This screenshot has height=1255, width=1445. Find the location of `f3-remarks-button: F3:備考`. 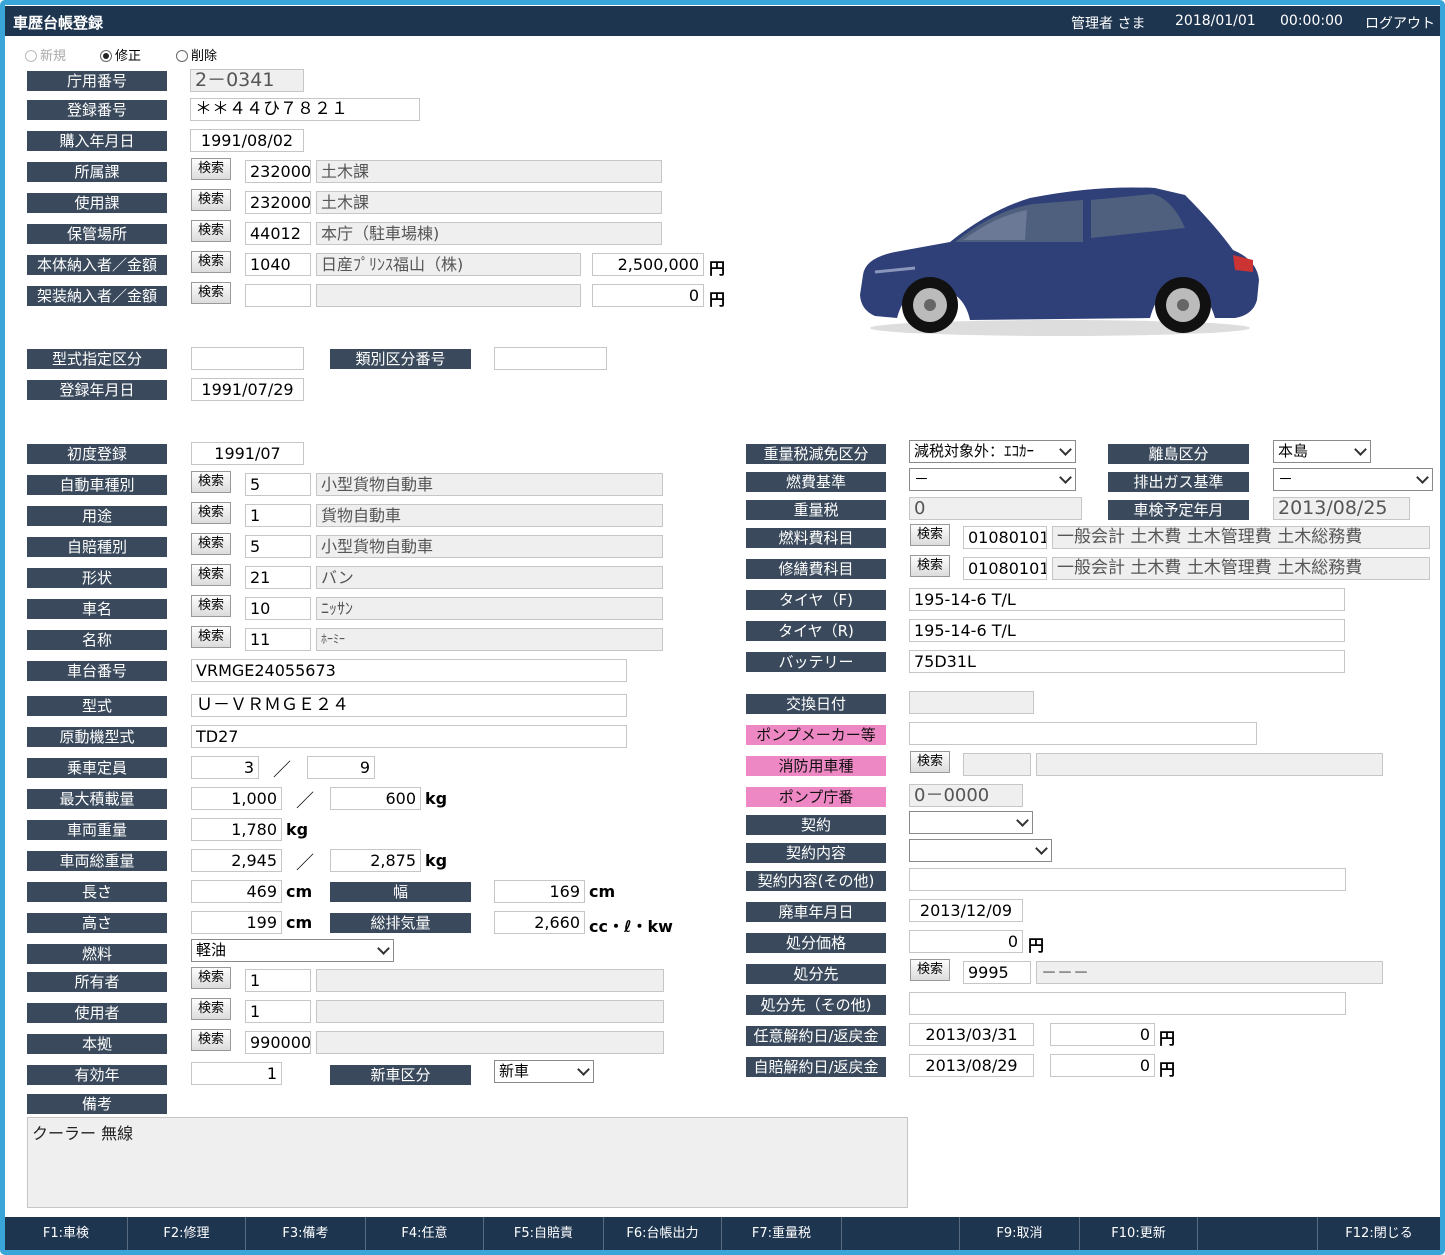

f3-remarks-button: F3:備考 is located at coordinates (306, 1233).